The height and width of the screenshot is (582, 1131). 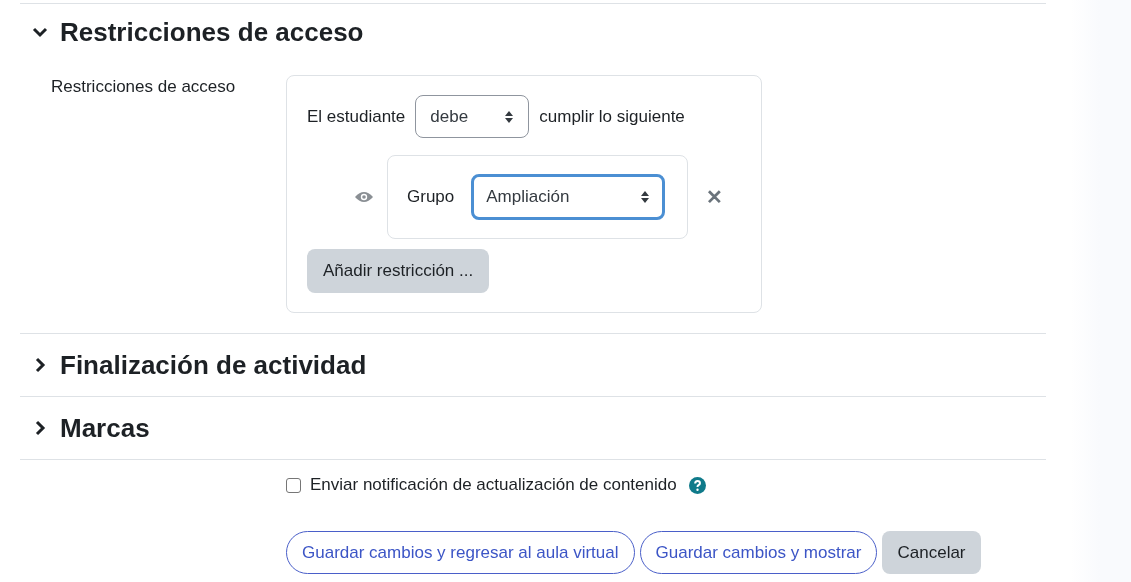 I want to click on rule-suffix: cumplir lo siguiente, so click(x=612, y=116).